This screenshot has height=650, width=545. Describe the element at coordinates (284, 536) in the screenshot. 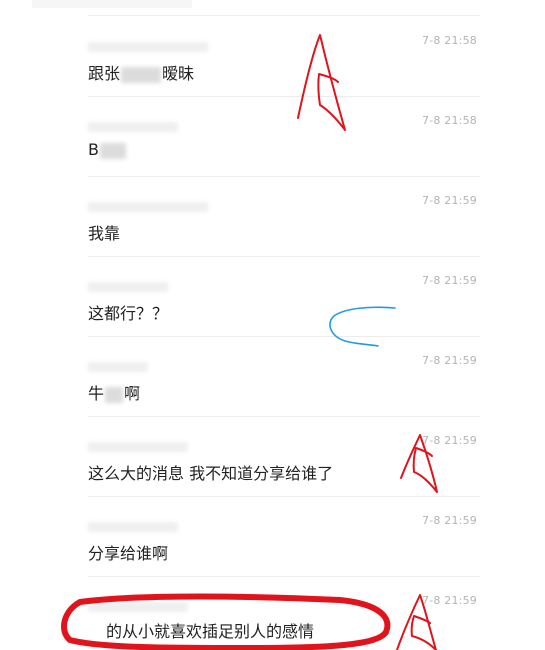

I see `comment-row: 7-8 21:59 分享给谁啊` at that location.